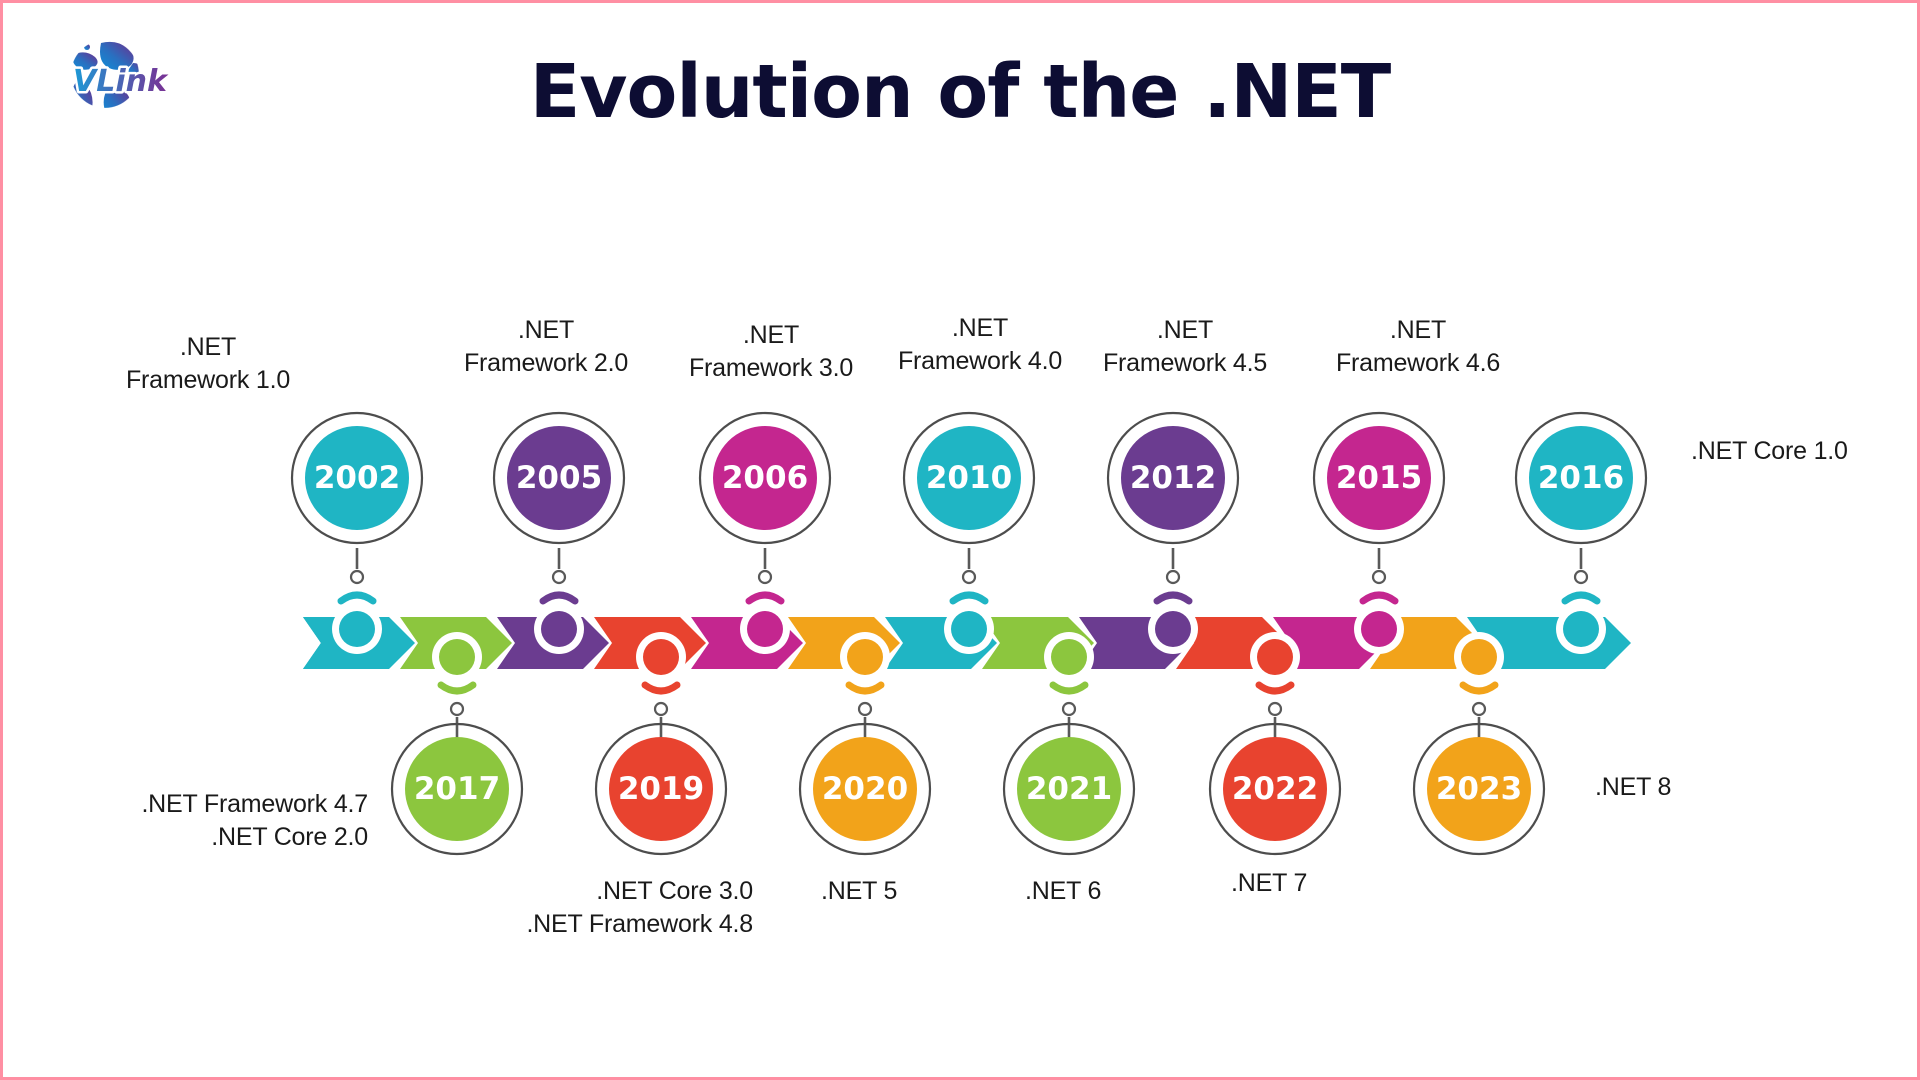 This screenshot has height=1080, width=1920. I want to click on event-label-2023: .NET 8, so click(1633, 787).